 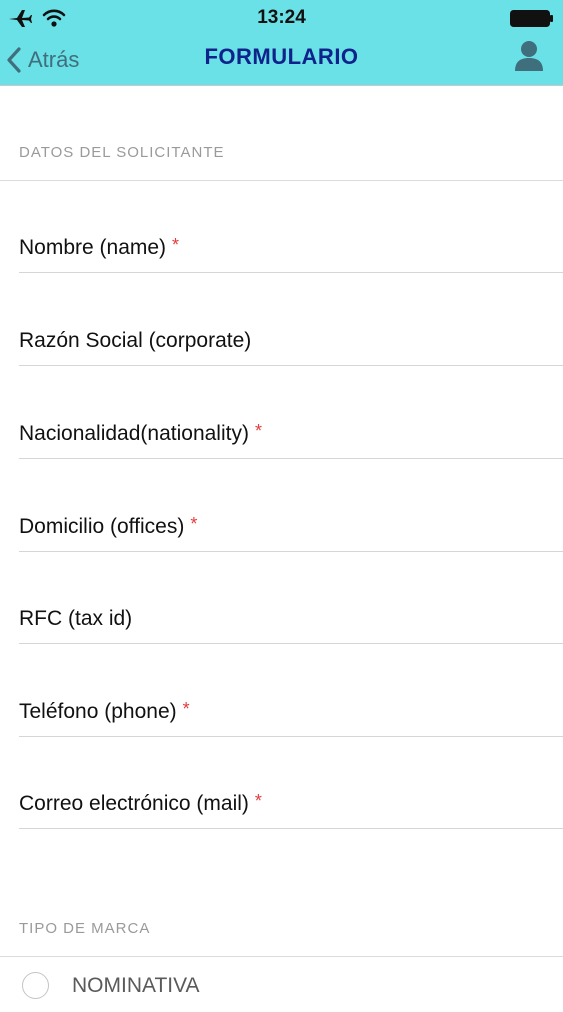 I want to click on back-label: Atrás, so click(x=54, y=59).